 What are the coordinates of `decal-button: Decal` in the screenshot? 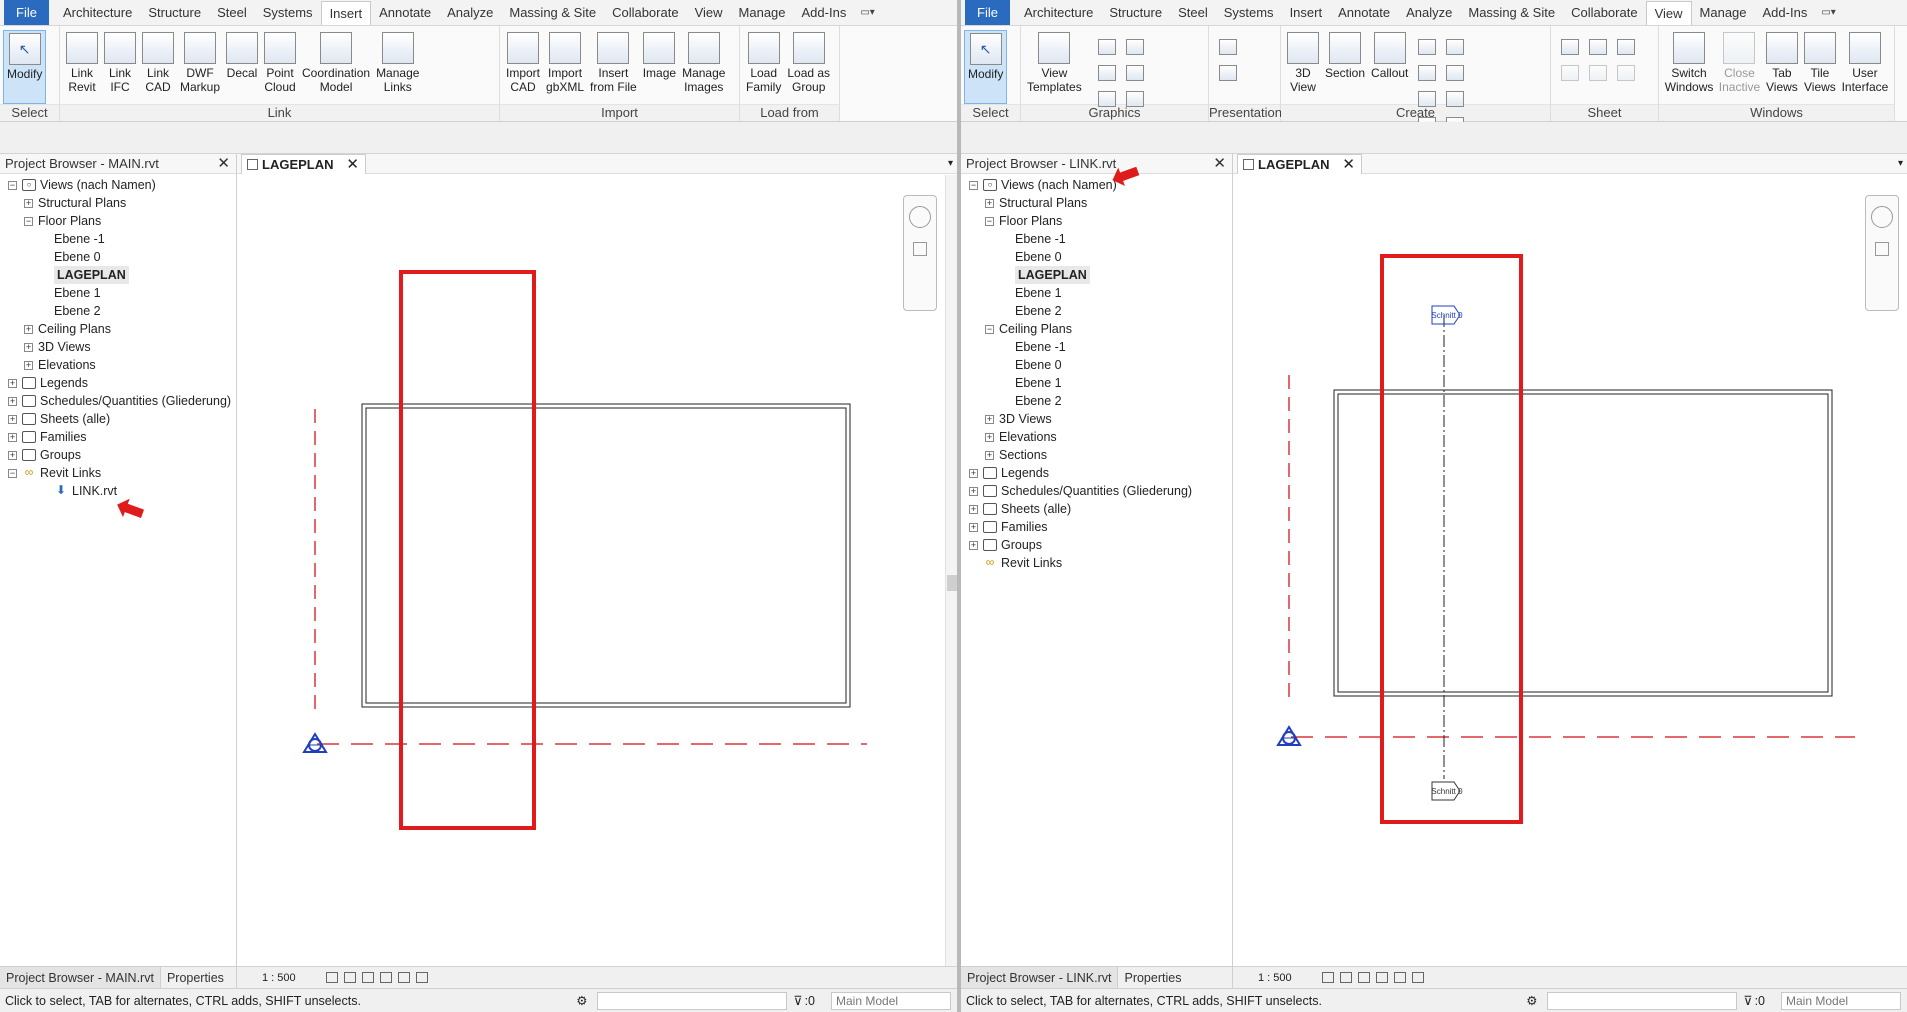 It's located at (242, 56).